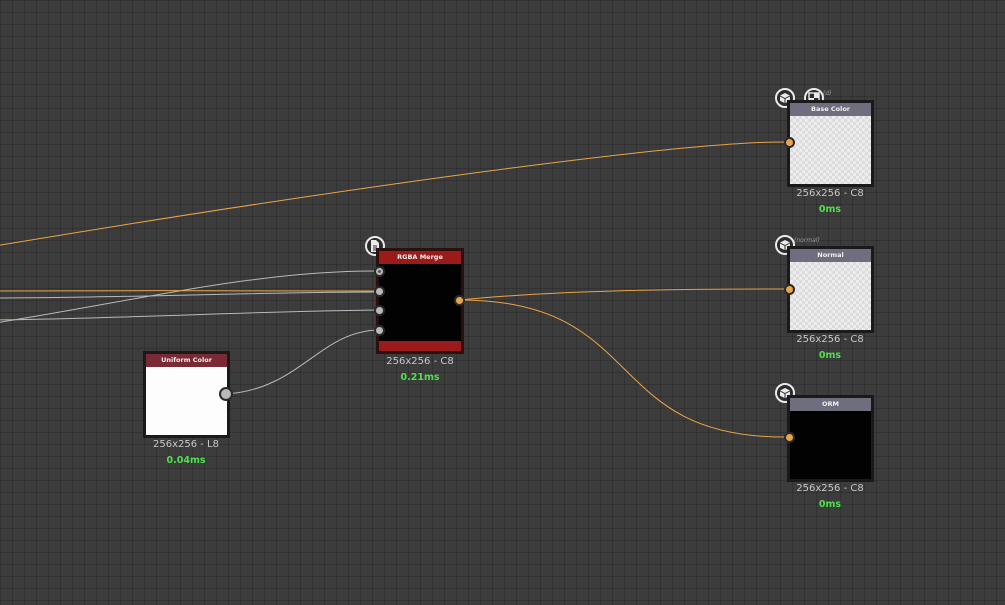 The image size is (1005, 605). What do you see at coordinates (625, 294) in the screenshot?
I see `wire-merge-to-normal` at bounding box center [625, 294].